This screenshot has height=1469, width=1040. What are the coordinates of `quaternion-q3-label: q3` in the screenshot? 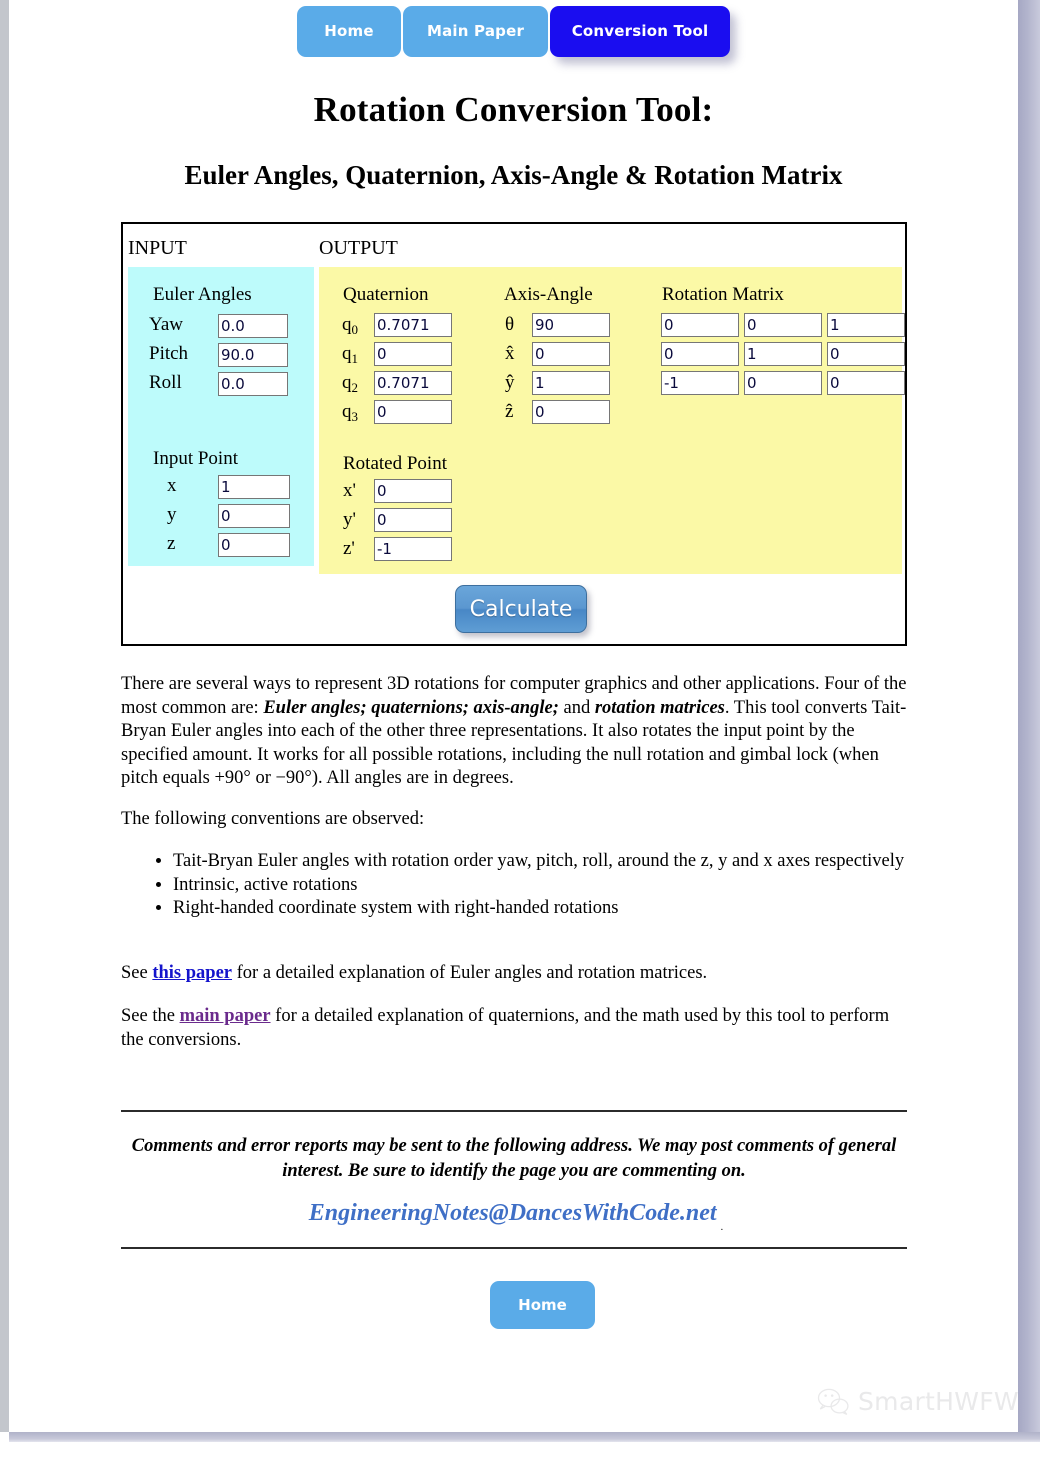 It's located at (350, 412).